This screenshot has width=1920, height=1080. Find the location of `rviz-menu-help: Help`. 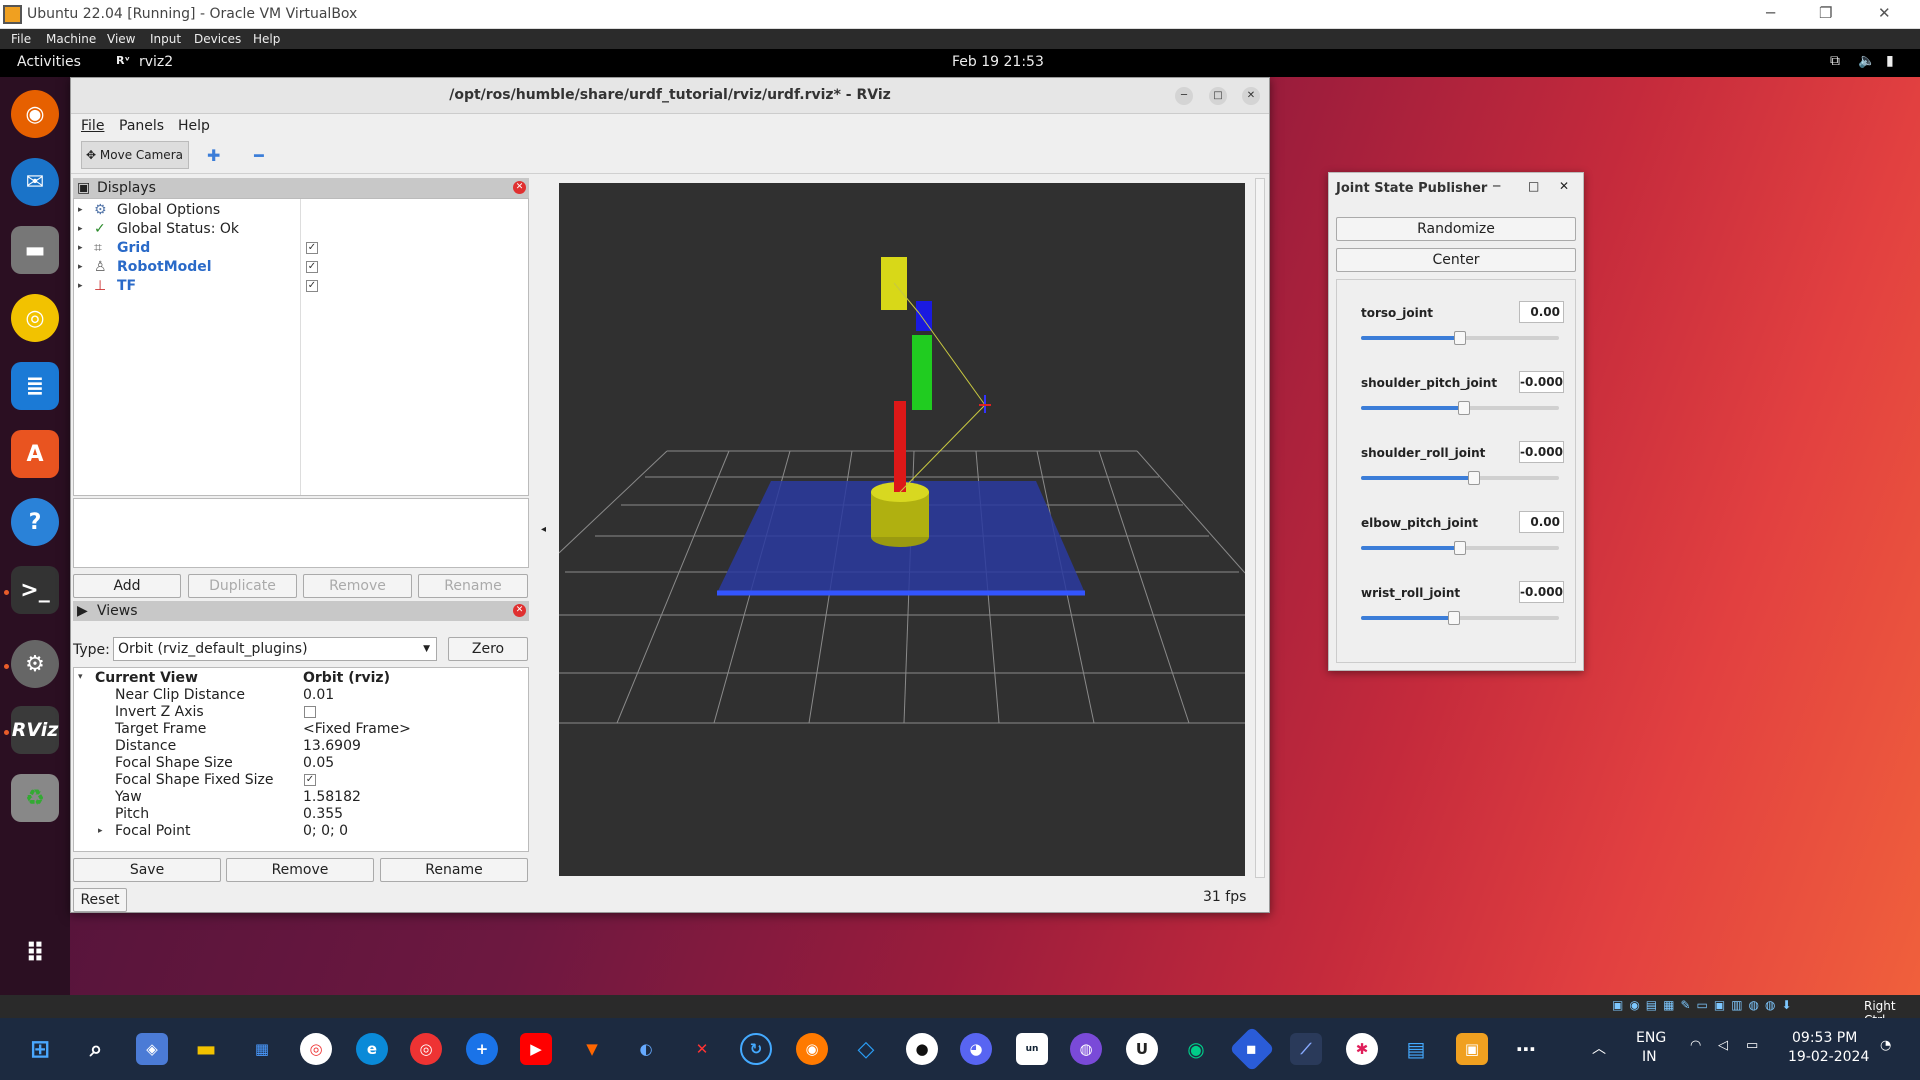

rviz-menu-help: Help is located at coordinates (194, 126).